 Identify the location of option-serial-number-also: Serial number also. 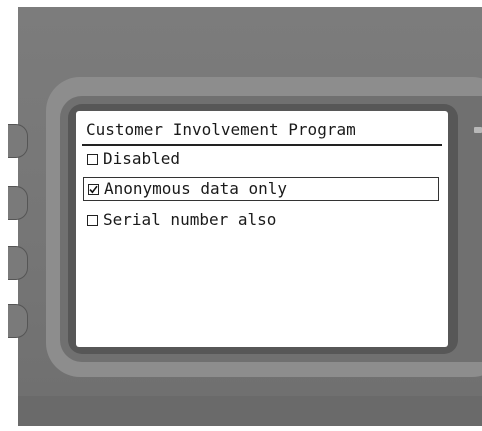
(261, 220).